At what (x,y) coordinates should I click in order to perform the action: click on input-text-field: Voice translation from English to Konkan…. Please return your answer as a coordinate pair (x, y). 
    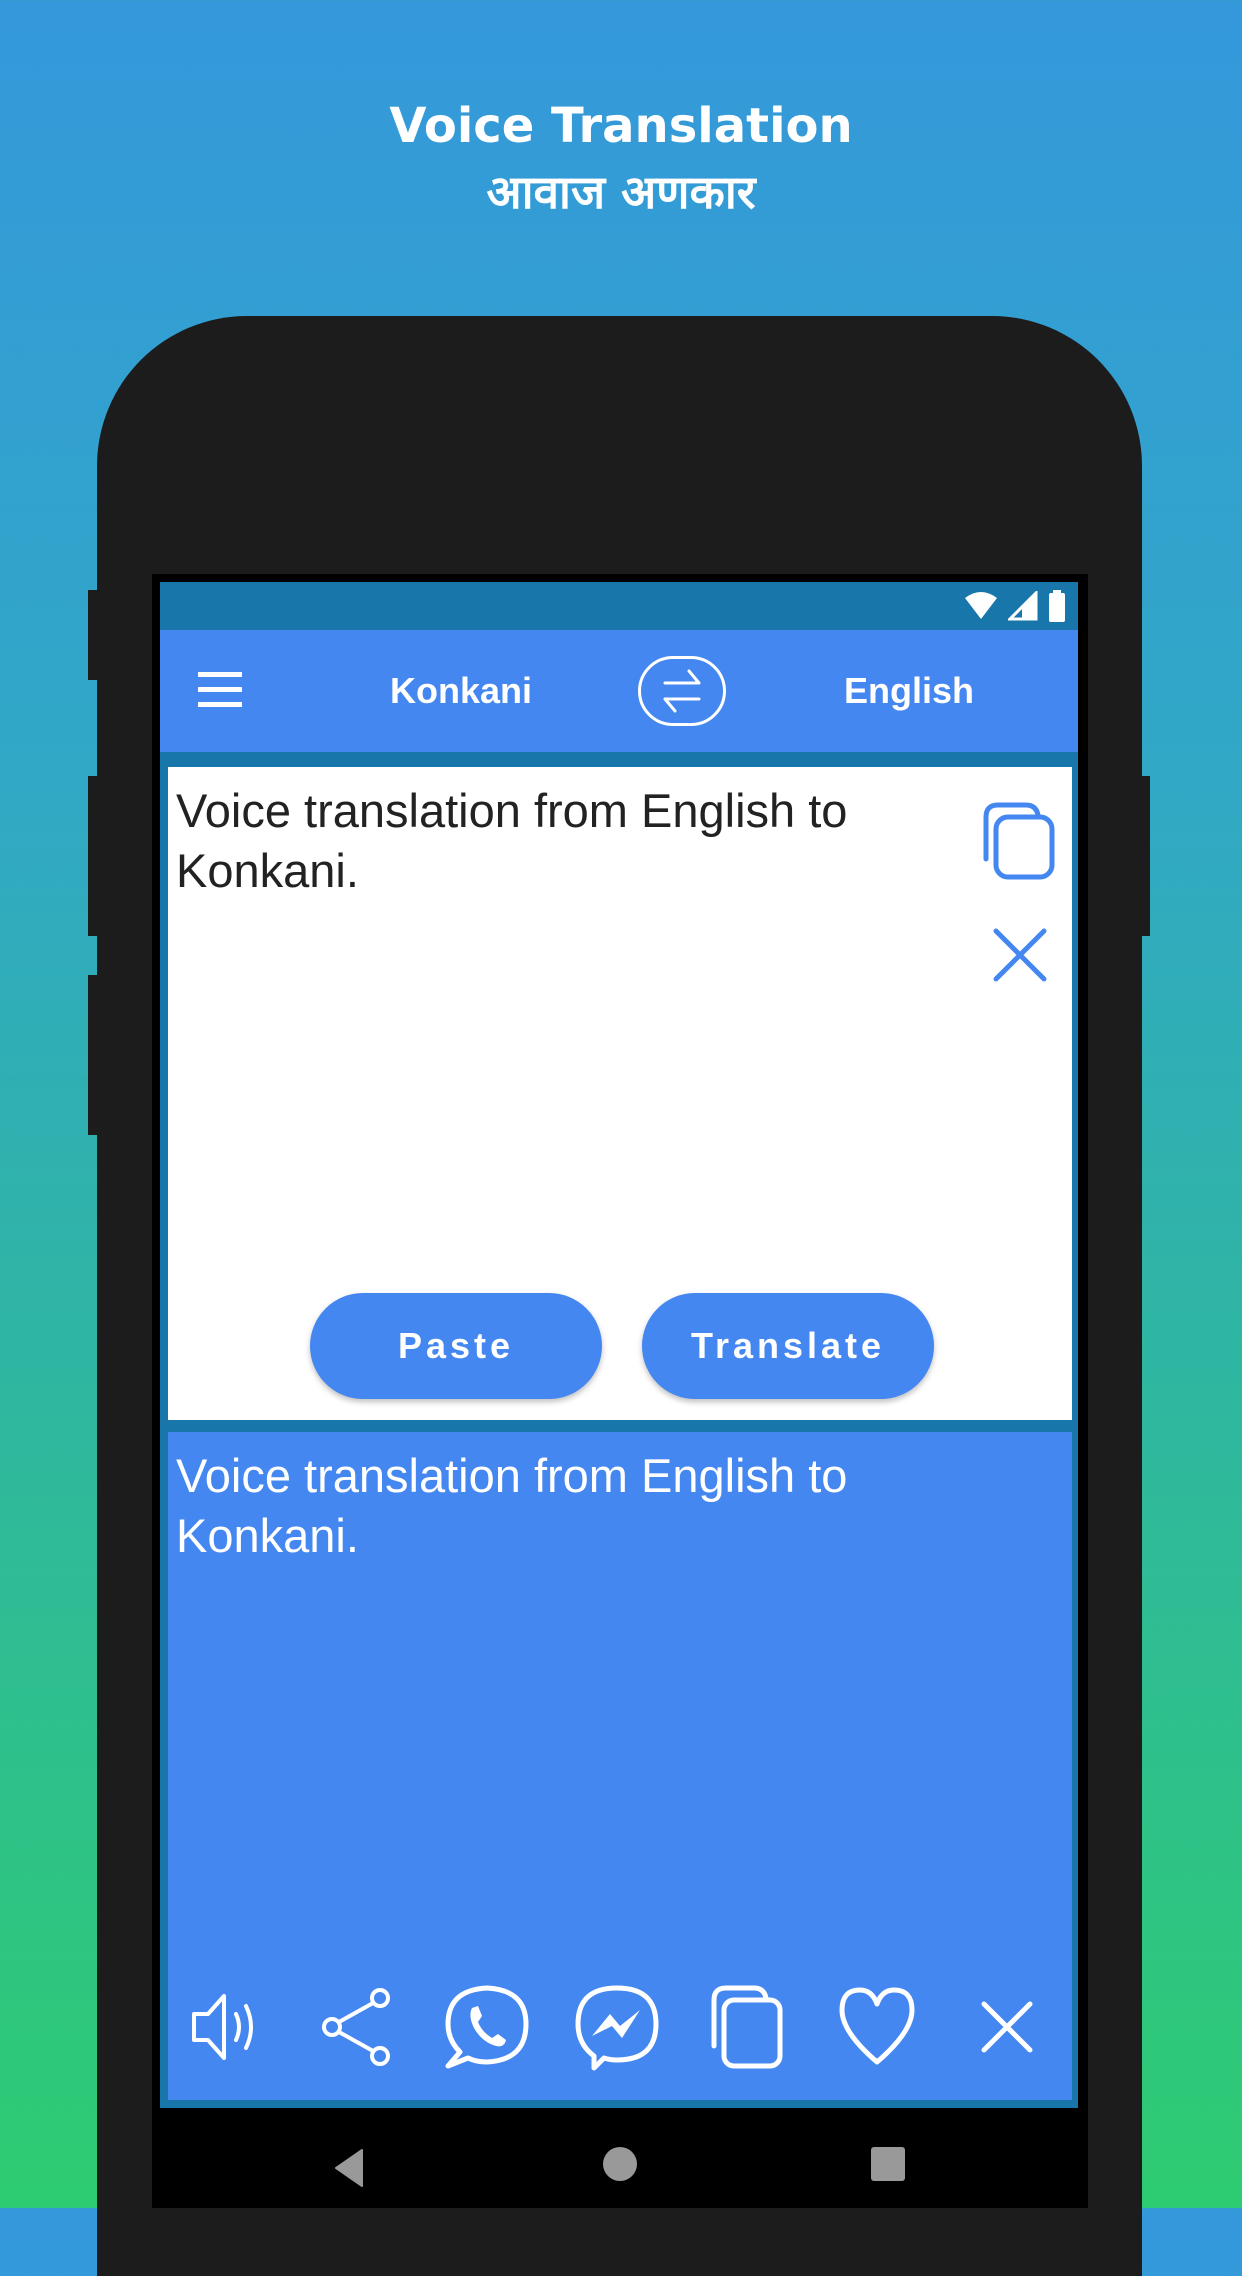
    Looking at the image, I should click on (556, 841).